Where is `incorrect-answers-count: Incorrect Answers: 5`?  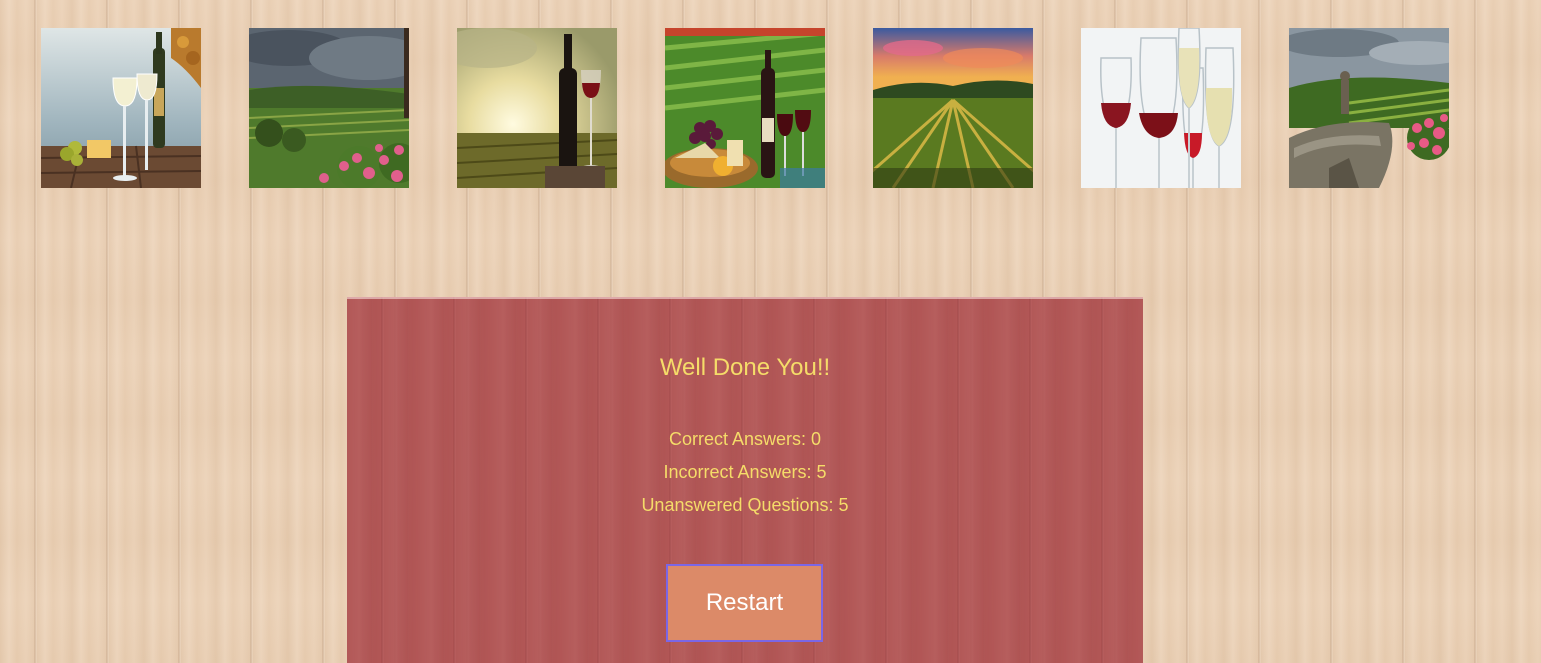 incorrect-answers-count: Incorrect Answers: 5 is located at coordinates (745, 472).